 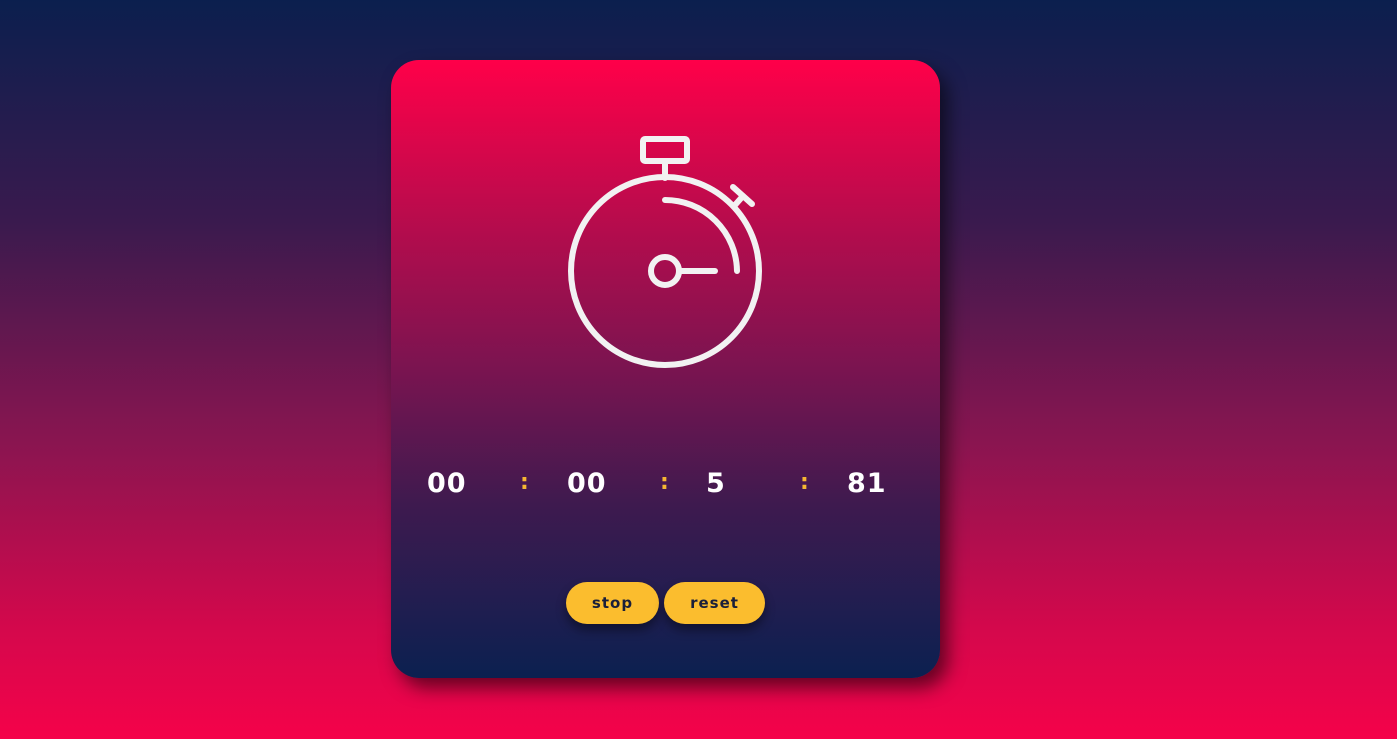 What do you see at coordinates (714, 603) in the screenshot?
I see `reset-button: reset` at bounding box center [714, 603].